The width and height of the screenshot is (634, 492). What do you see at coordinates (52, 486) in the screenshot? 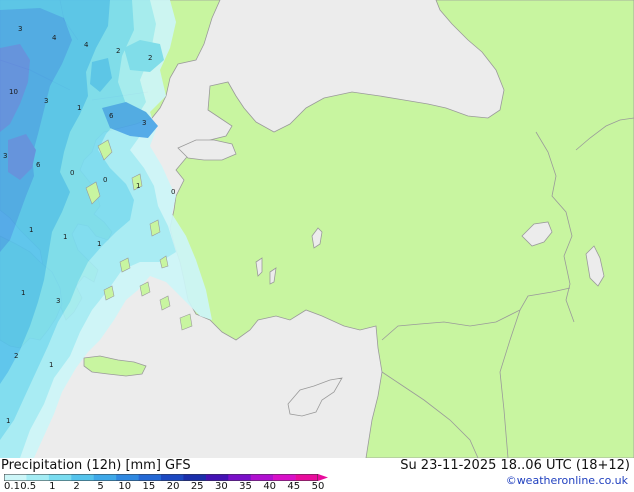
I see `legend-tick-label: 1` at bounding box center [52, 486].